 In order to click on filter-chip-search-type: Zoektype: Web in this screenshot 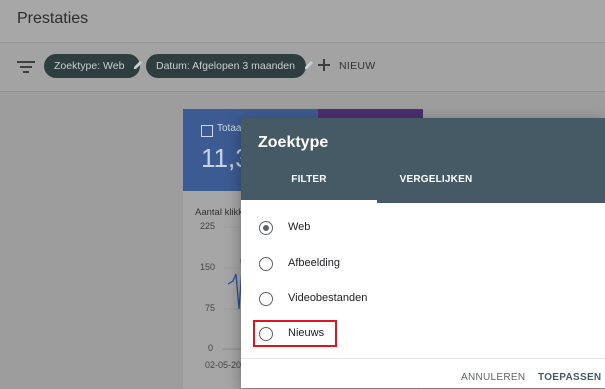, I will do `click(93, 66)`.